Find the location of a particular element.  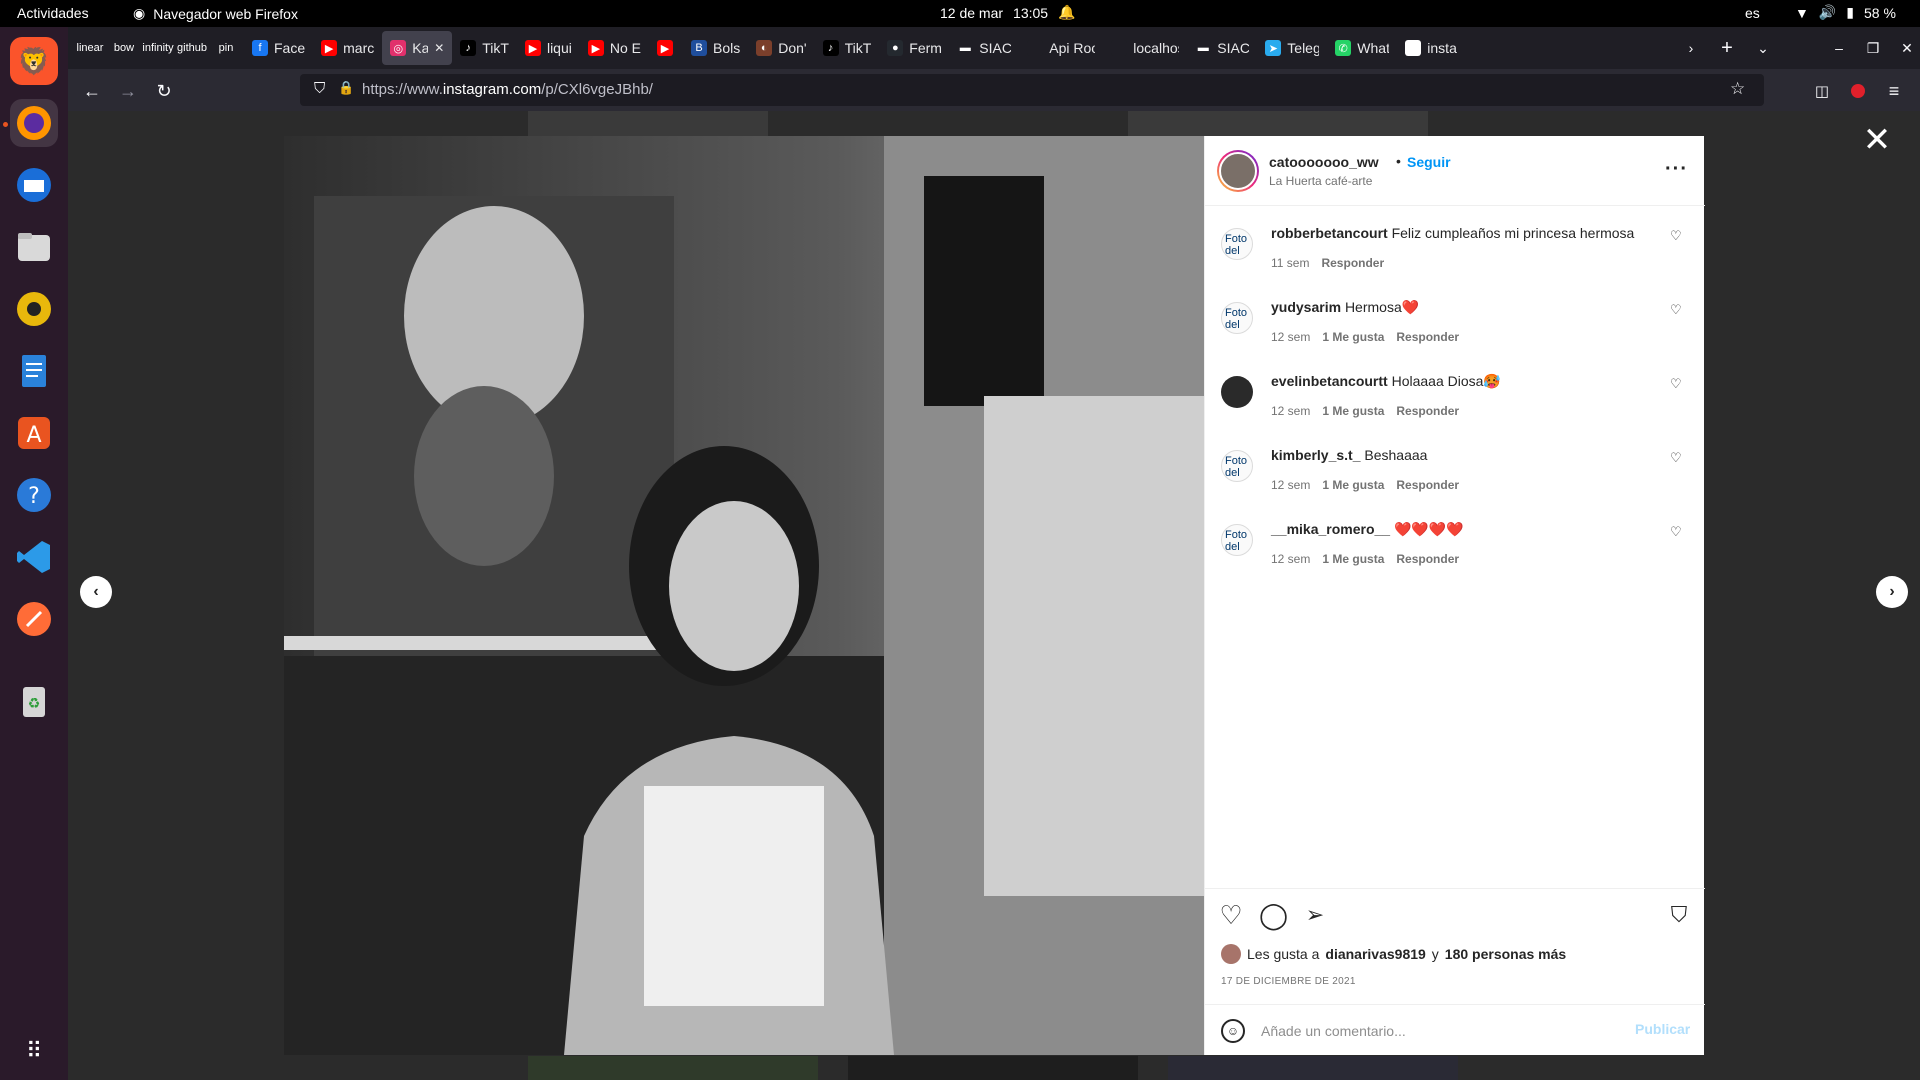

follow-button: Seguir is located at coordinates (1429, 162).